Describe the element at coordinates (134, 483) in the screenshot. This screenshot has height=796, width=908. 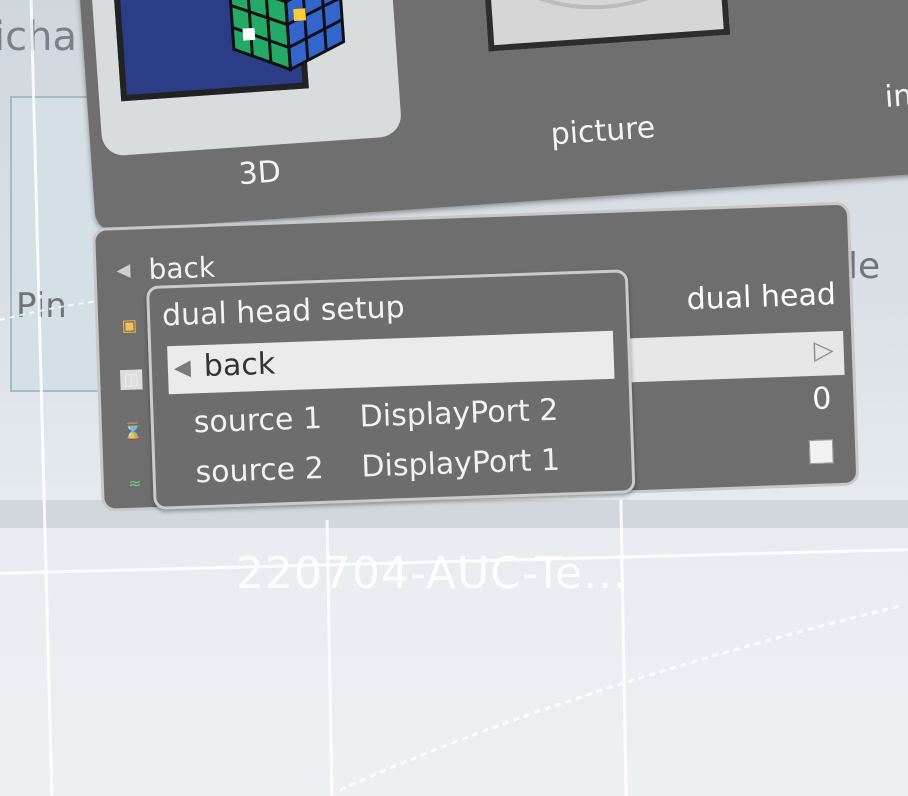
I see `signal-icon: ≈` at that location.